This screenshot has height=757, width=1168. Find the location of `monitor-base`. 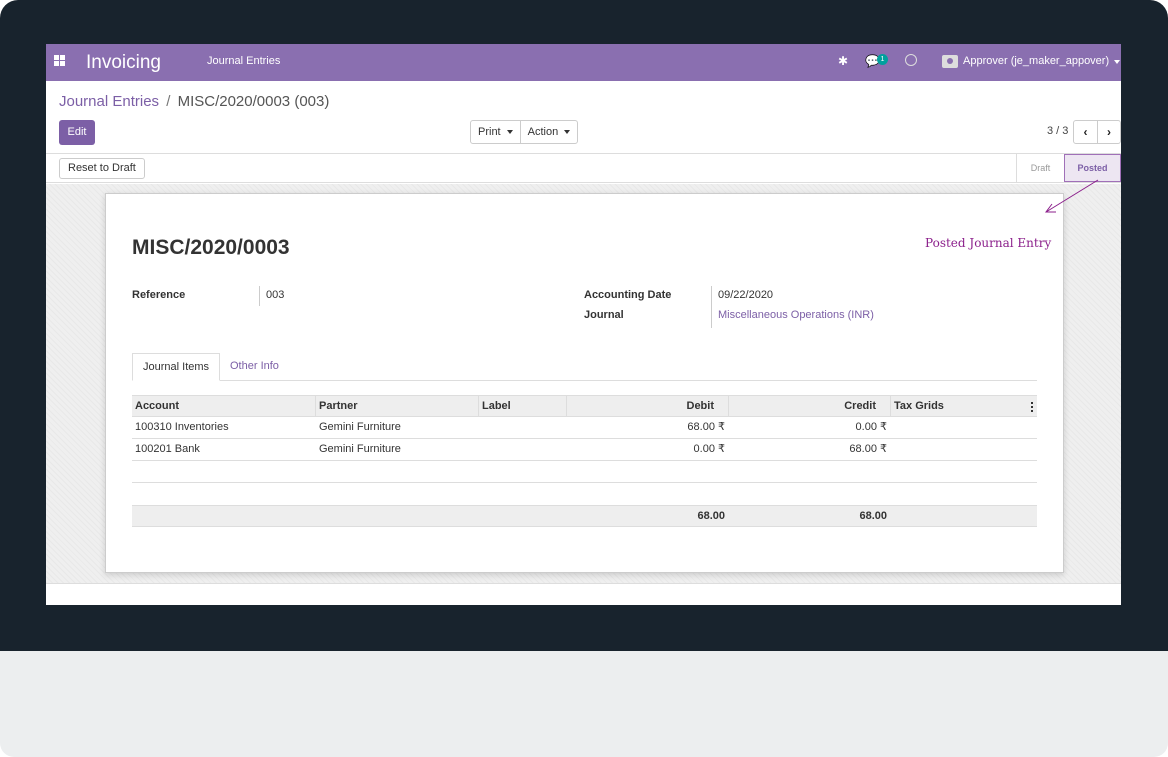

monitor-base is located at coordinates (584, 704).